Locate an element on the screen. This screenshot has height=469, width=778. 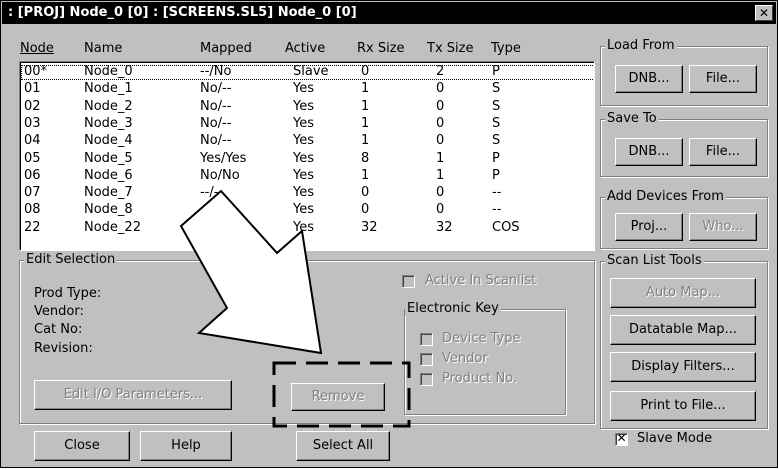
dashed-highlight-box is located at coordinates (341, 394).